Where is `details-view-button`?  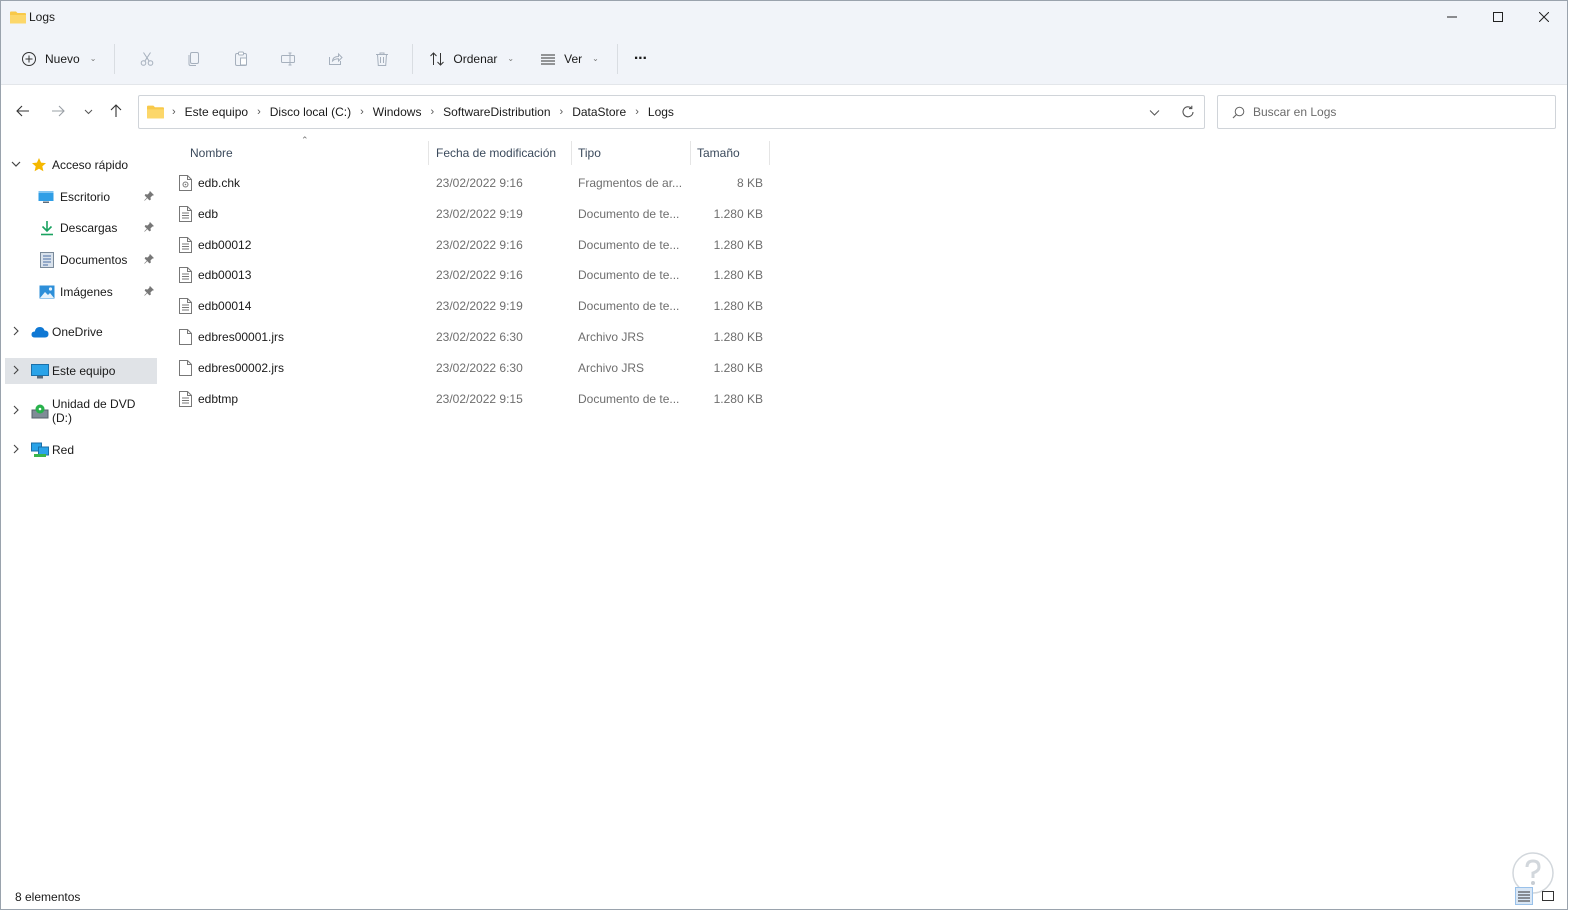 details-view-button is located at coordinates (1524, 896).